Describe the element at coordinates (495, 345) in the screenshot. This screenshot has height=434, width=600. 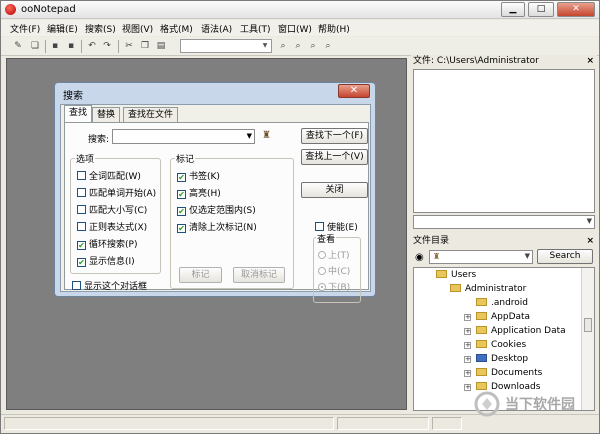
I see `tree-item: + Cookies` at that location.